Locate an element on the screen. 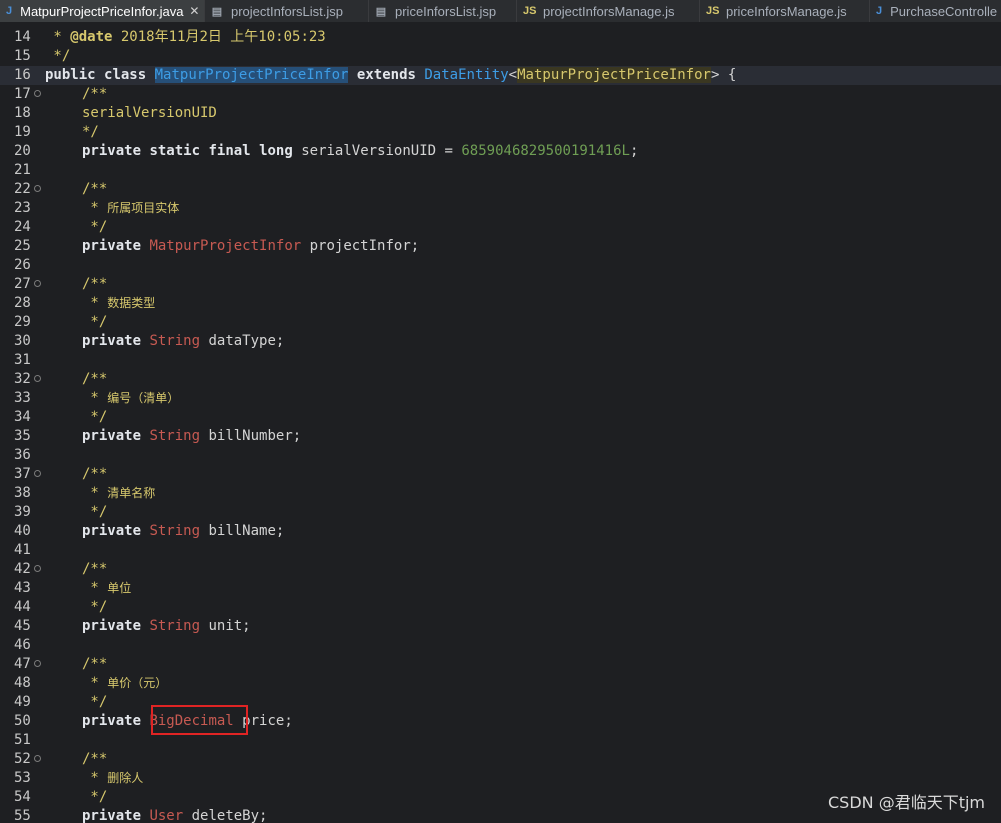 This screenshot has height=823, width=1001. code-line: 39 */ is located at coordinates (500, 512).